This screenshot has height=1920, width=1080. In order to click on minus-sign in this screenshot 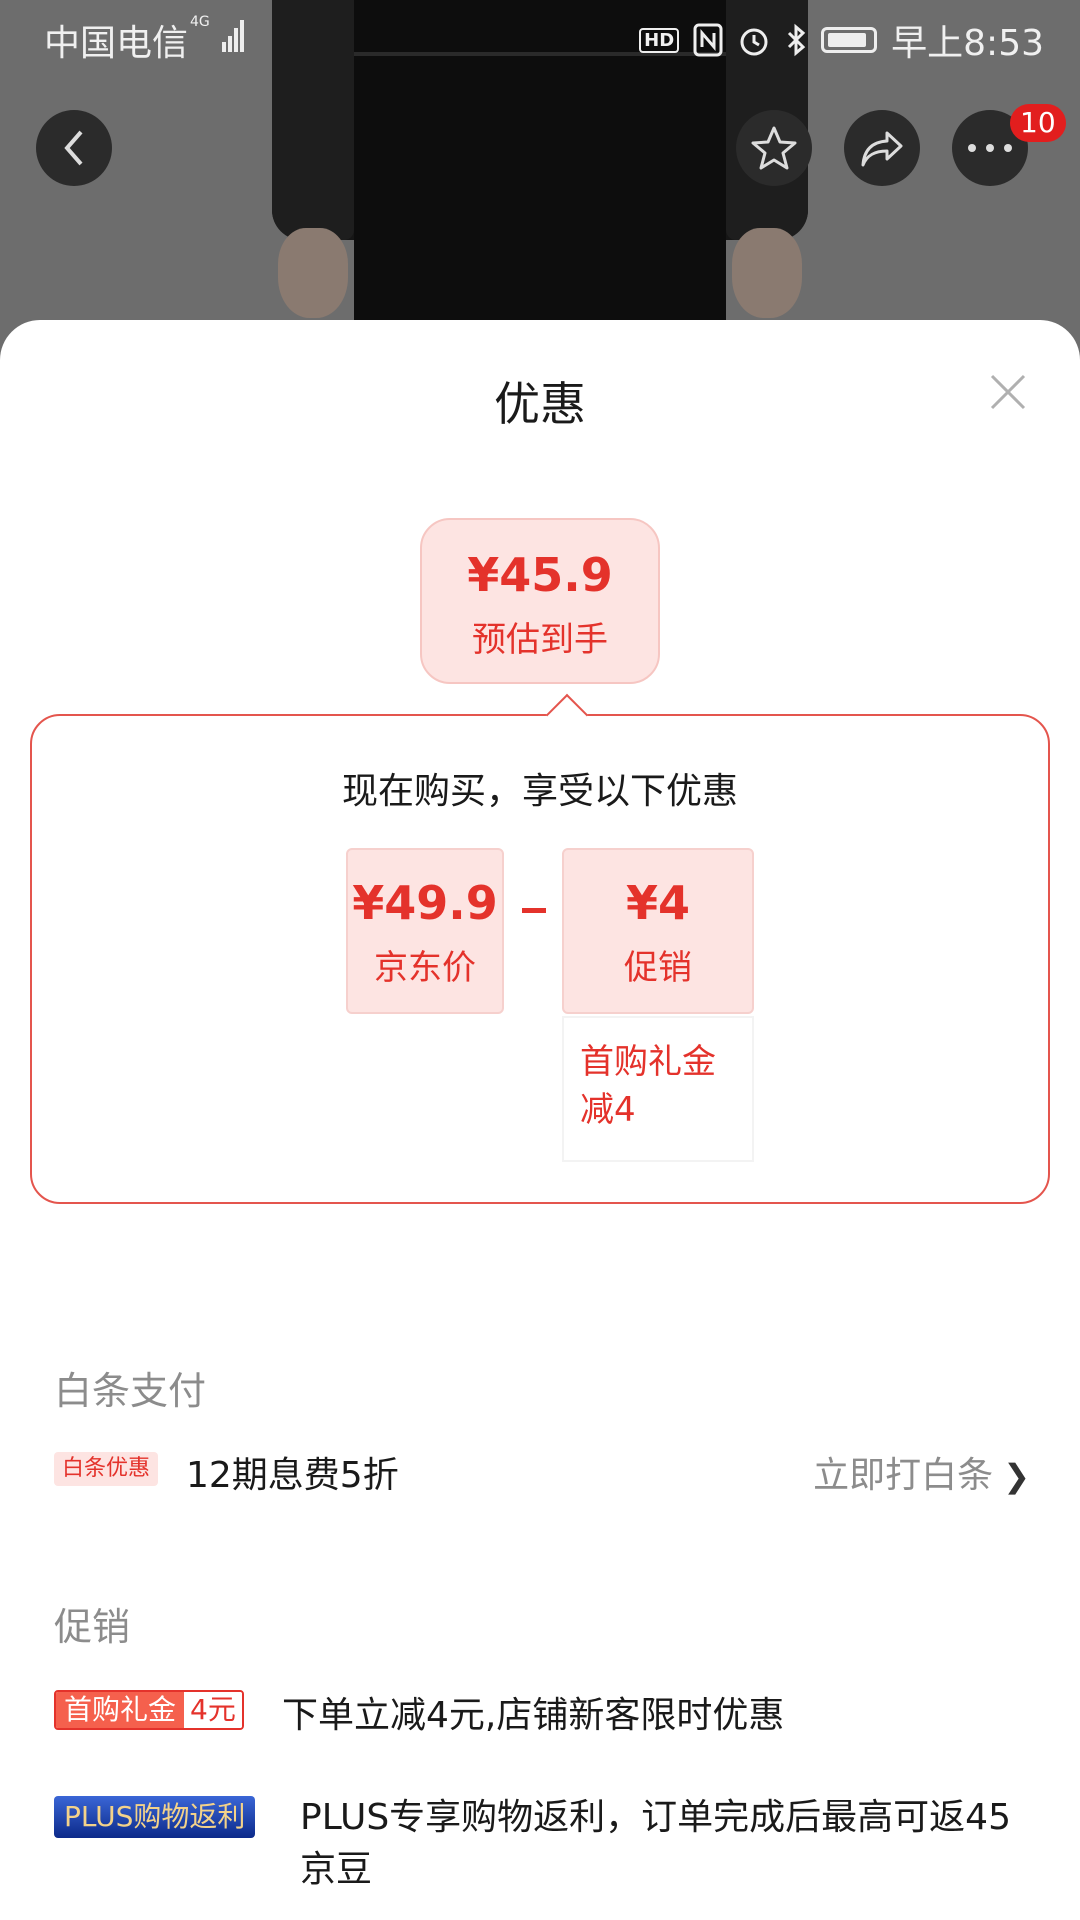, I will do `click(534, 910)`.